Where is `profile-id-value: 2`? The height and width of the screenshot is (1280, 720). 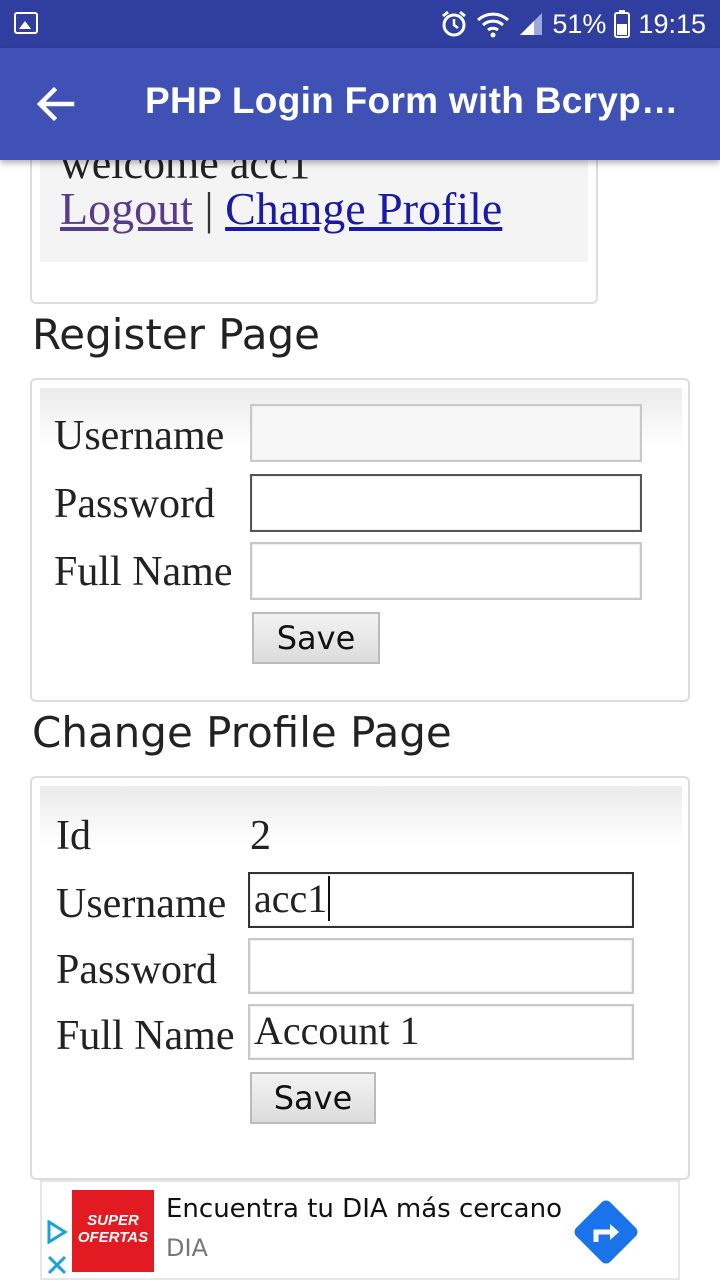
profile-id-value: 2 is located at coordinates (260, 836).